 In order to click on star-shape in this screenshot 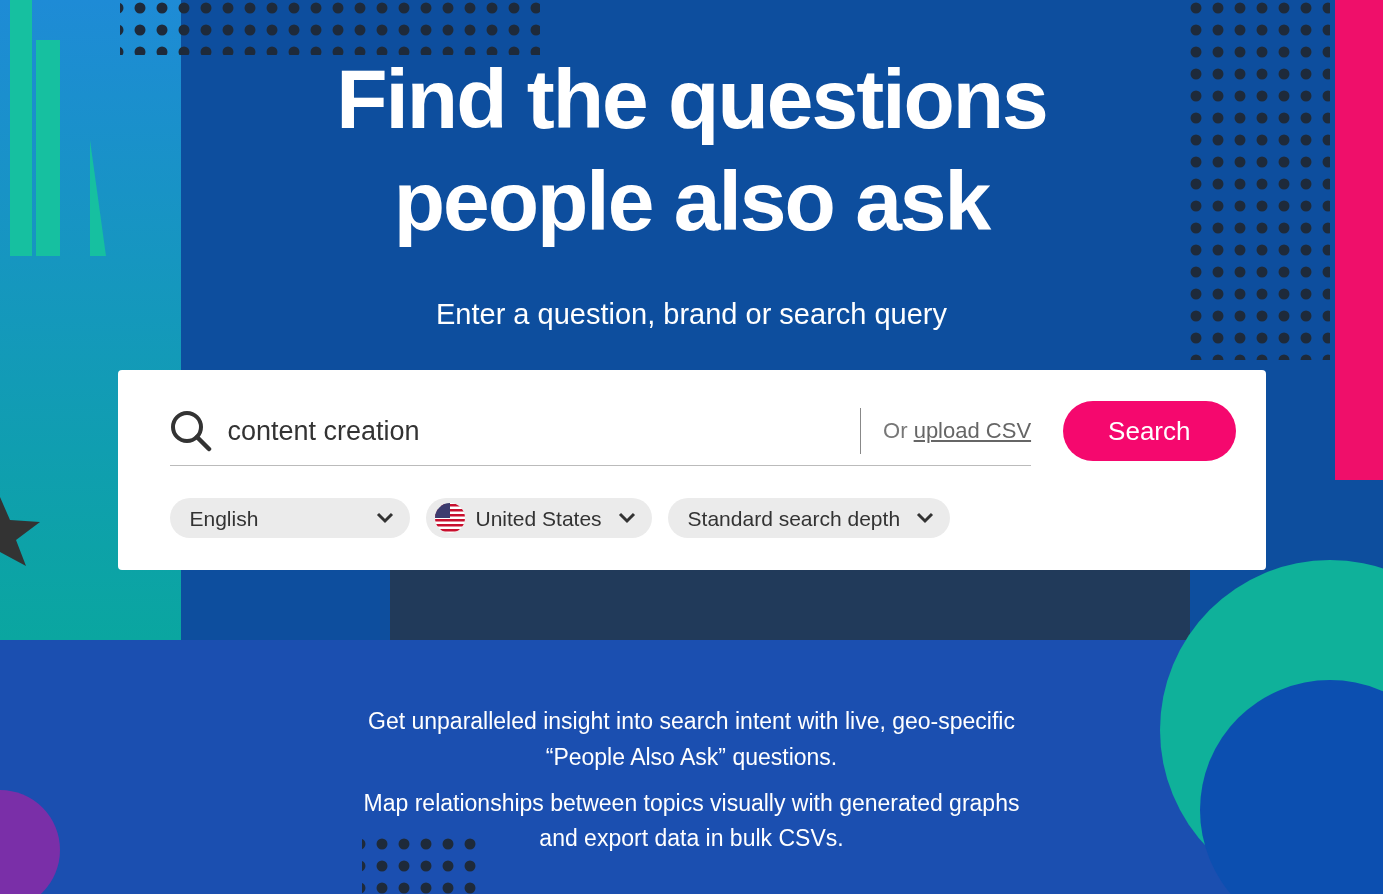, I will do `click(20, 531)`.